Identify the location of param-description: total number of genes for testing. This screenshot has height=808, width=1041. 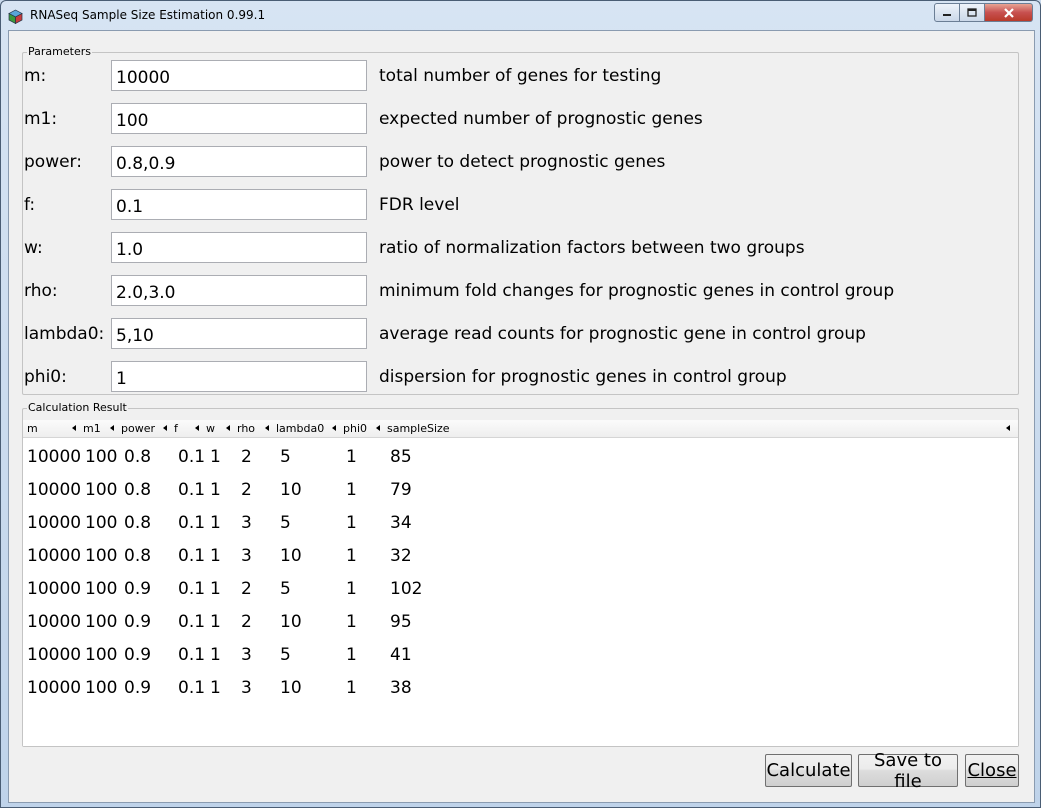
(520, 76).